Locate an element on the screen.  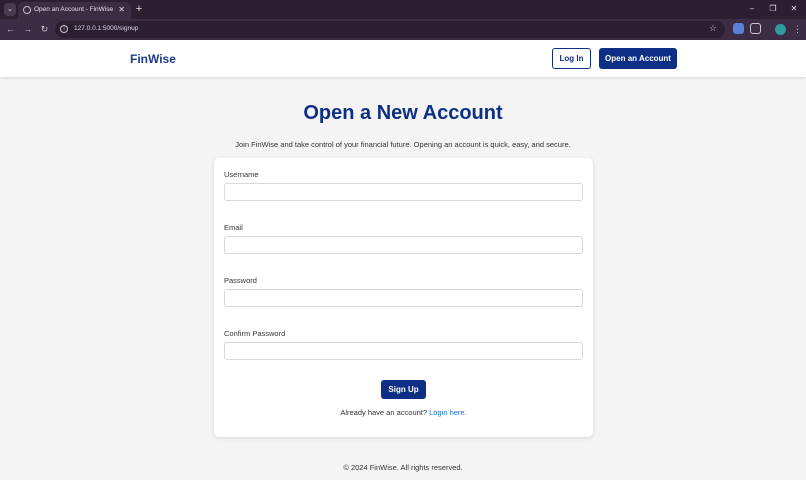
footer-text: © 2024 FinWise. All rights reserved. is located at coordinates (403, 467).